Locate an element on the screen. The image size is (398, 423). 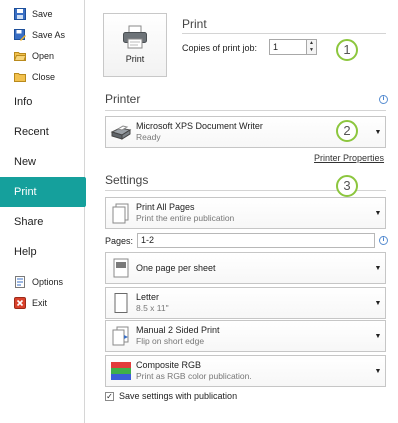
sidebar-item-options: Options is located at coordinates (42, 281).